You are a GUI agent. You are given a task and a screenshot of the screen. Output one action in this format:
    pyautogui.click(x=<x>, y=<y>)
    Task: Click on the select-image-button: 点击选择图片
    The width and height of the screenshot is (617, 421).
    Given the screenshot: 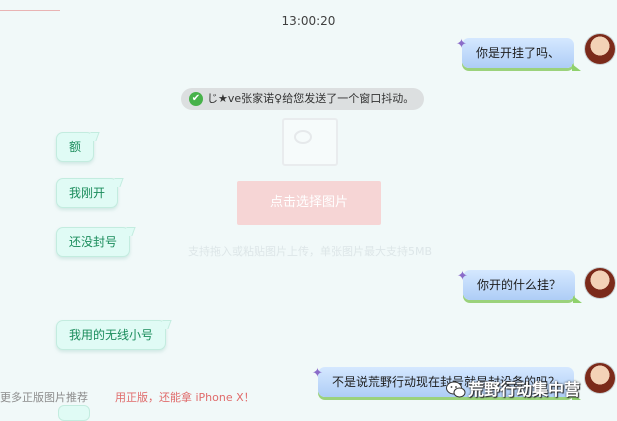 What is the action you would take?
    pyautogui.click(x=309, y=203)
    